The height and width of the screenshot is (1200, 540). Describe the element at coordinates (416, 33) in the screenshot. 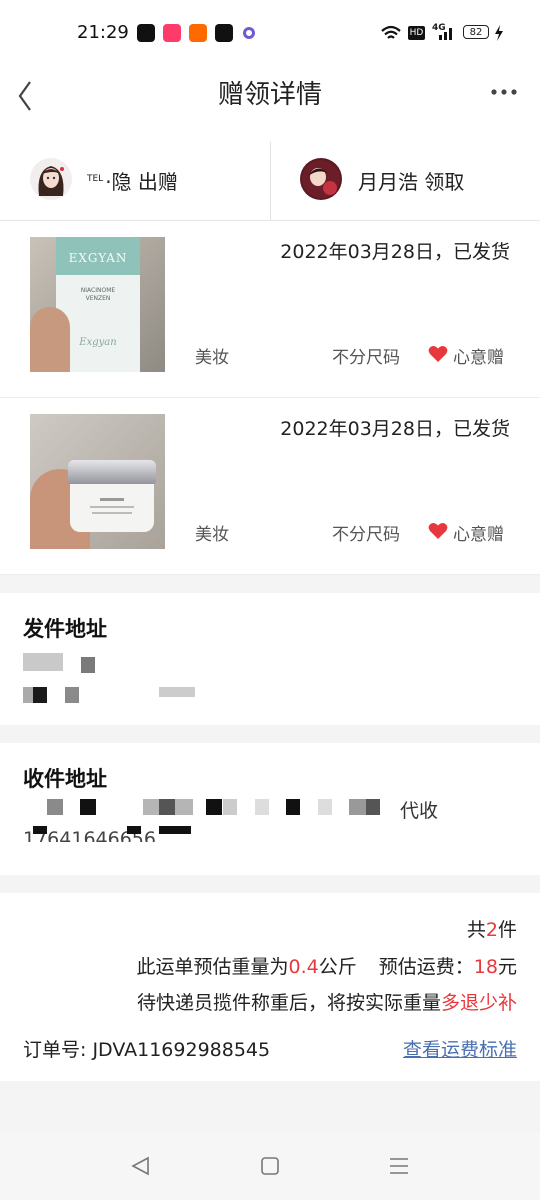

I see `hd-icon: HD` at that location.